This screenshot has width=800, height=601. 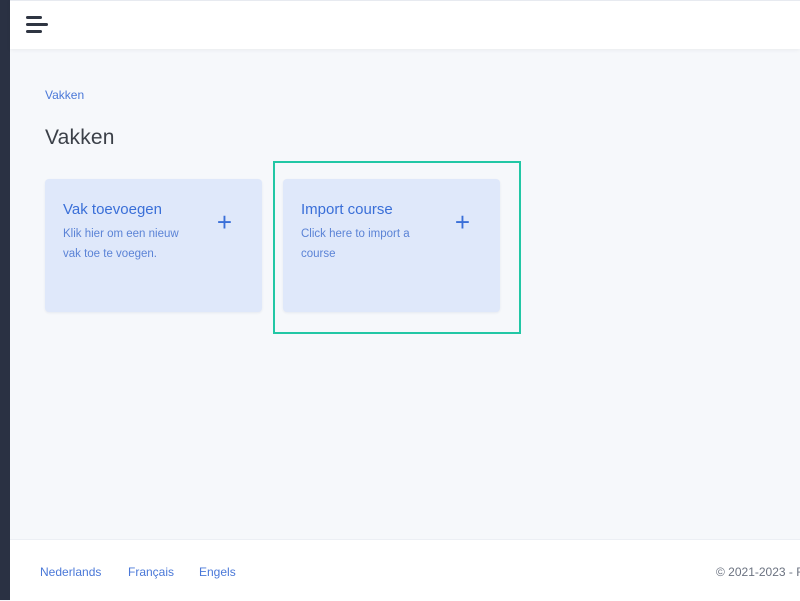 What do you see at coordinates (64, 95) in the screenshot?
I see `breadcrumb-item-vakken: Vakken` at bounding box center [64, 95].